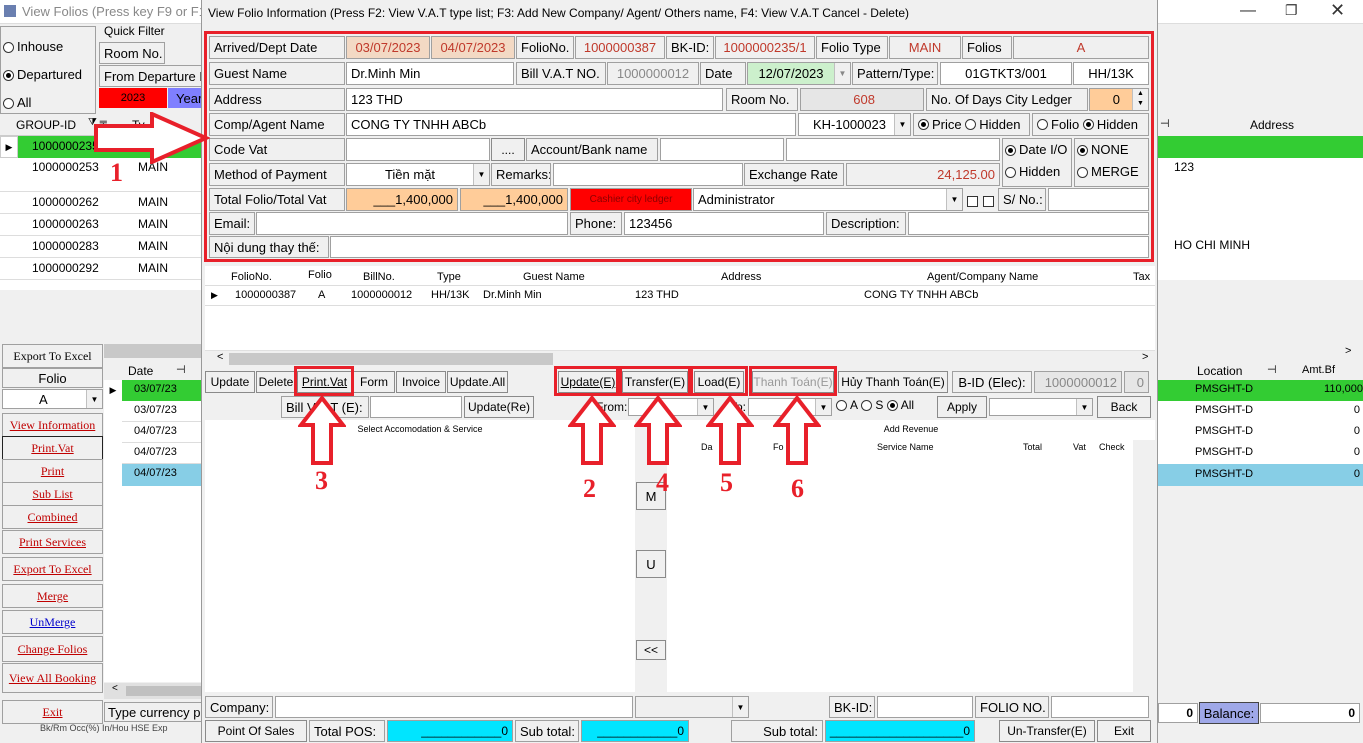 The height and width of the screenshot is (743, 1363). I want to click on sub-list-button: Sub List, so click(52, 494).